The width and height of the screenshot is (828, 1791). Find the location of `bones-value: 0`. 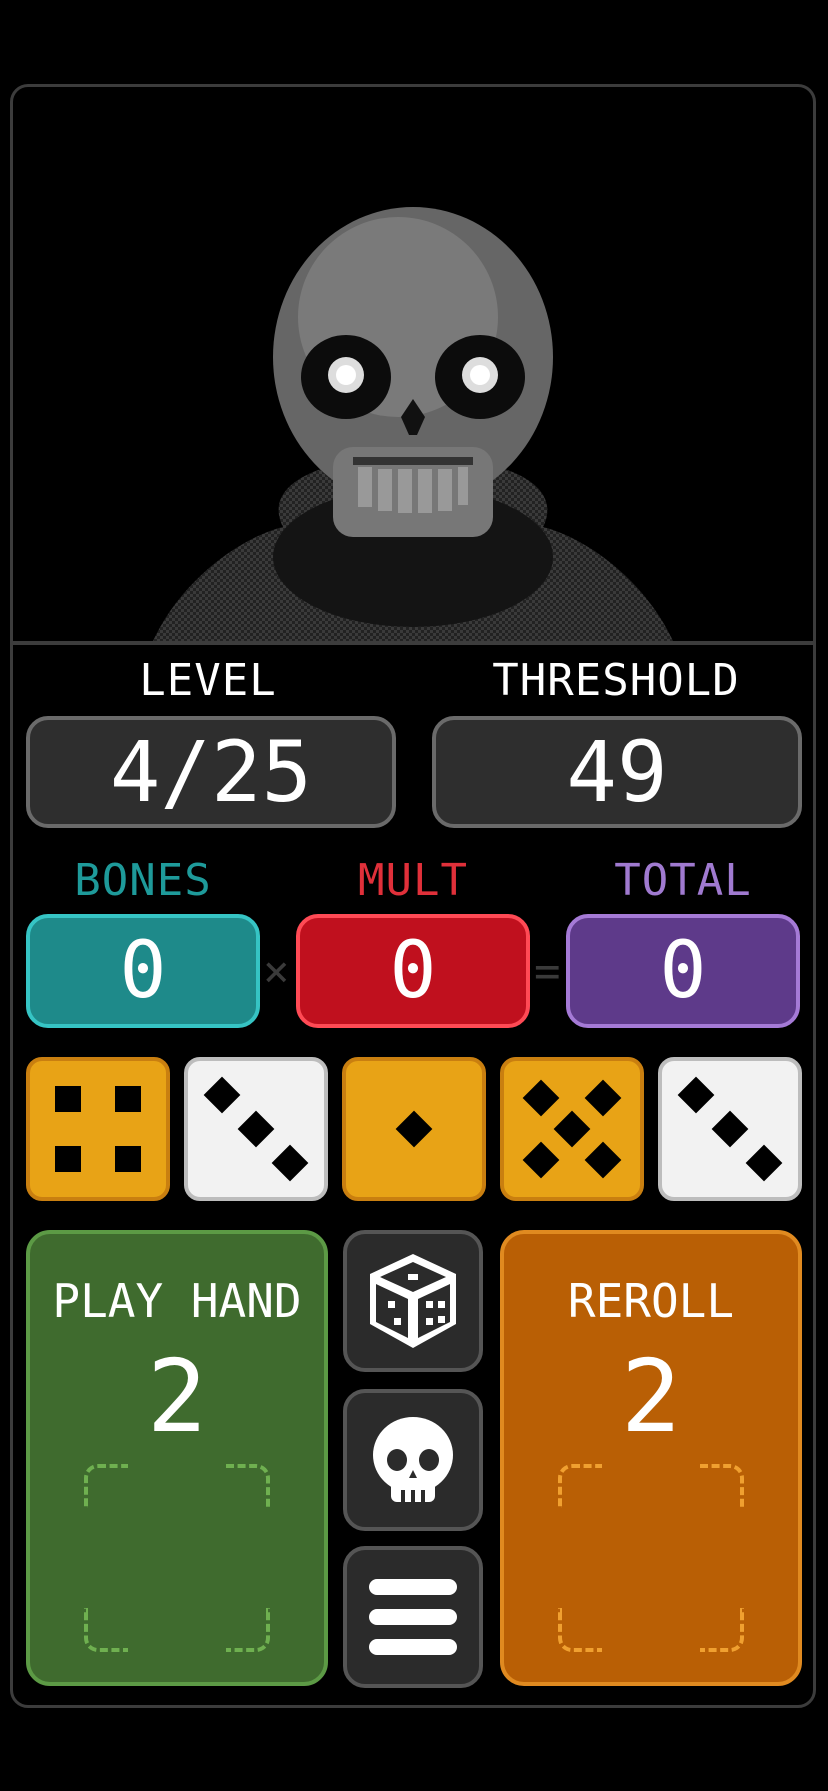

bones-value: 0 is located at coordinates (143, 971).